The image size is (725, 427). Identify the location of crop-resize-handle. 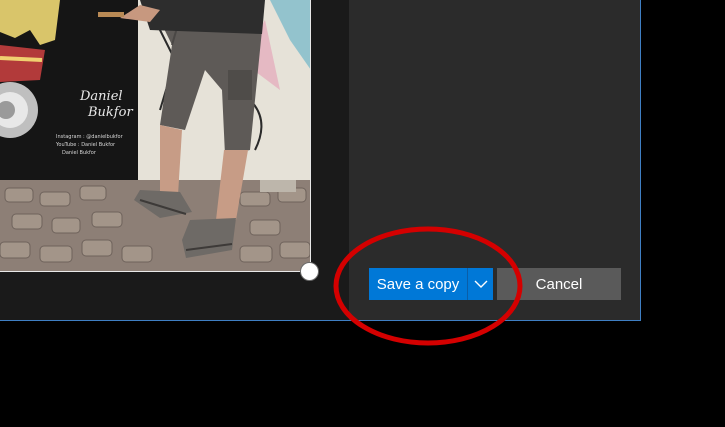
(309, 271).